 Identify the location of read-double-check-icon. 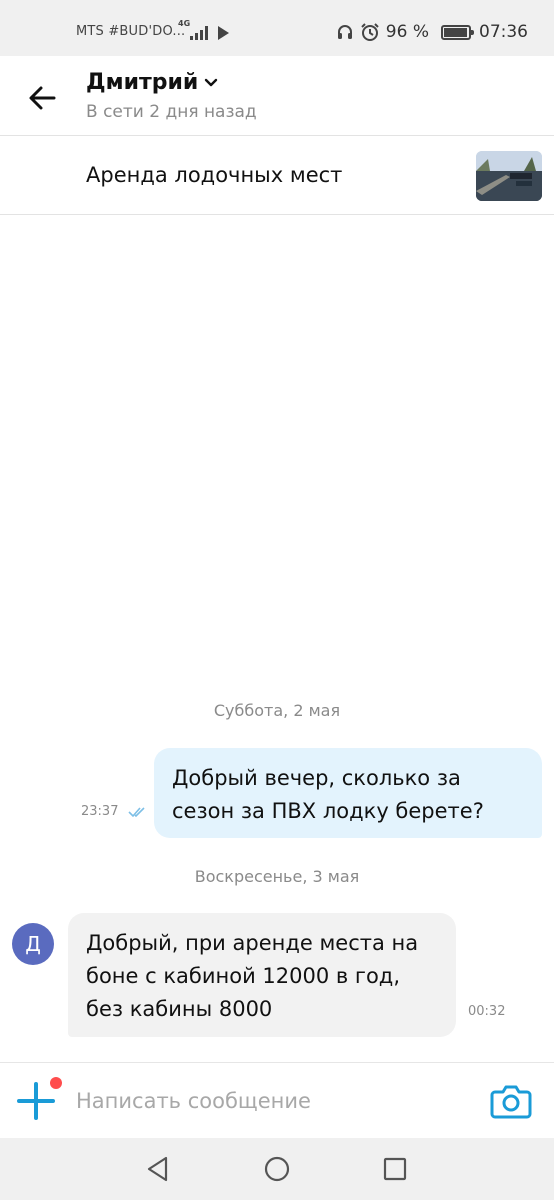
(136, 812).